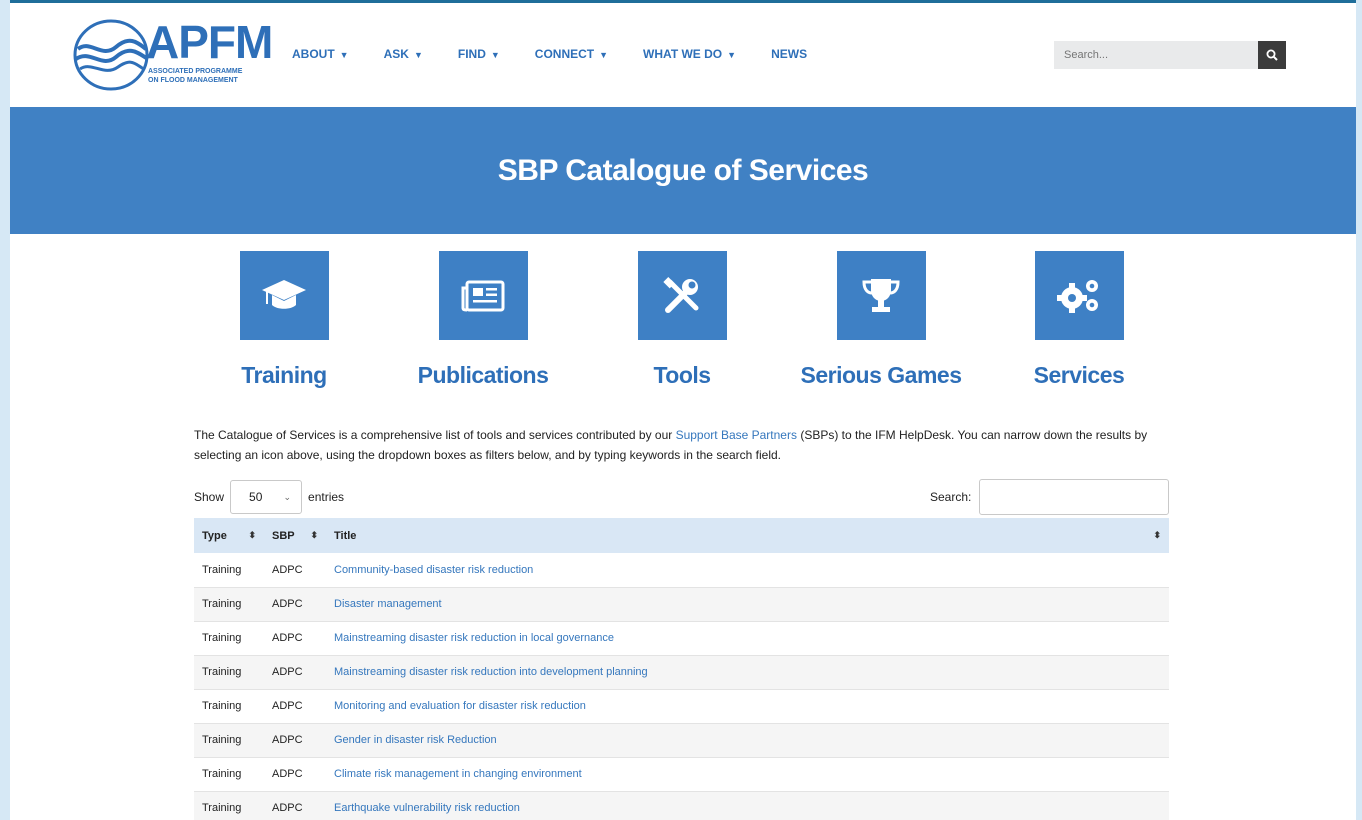  I want to click on category-training: Training, so click(284, 320).